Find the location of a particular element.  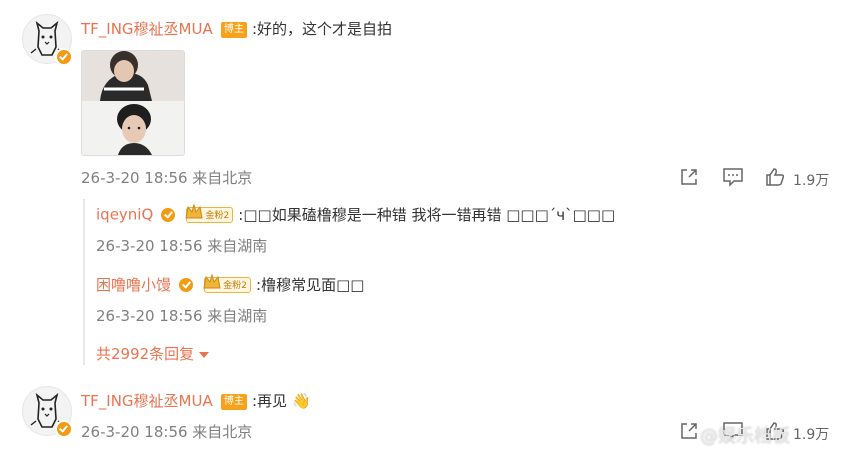

caret-down-icon is located at coordinates (203, 354).